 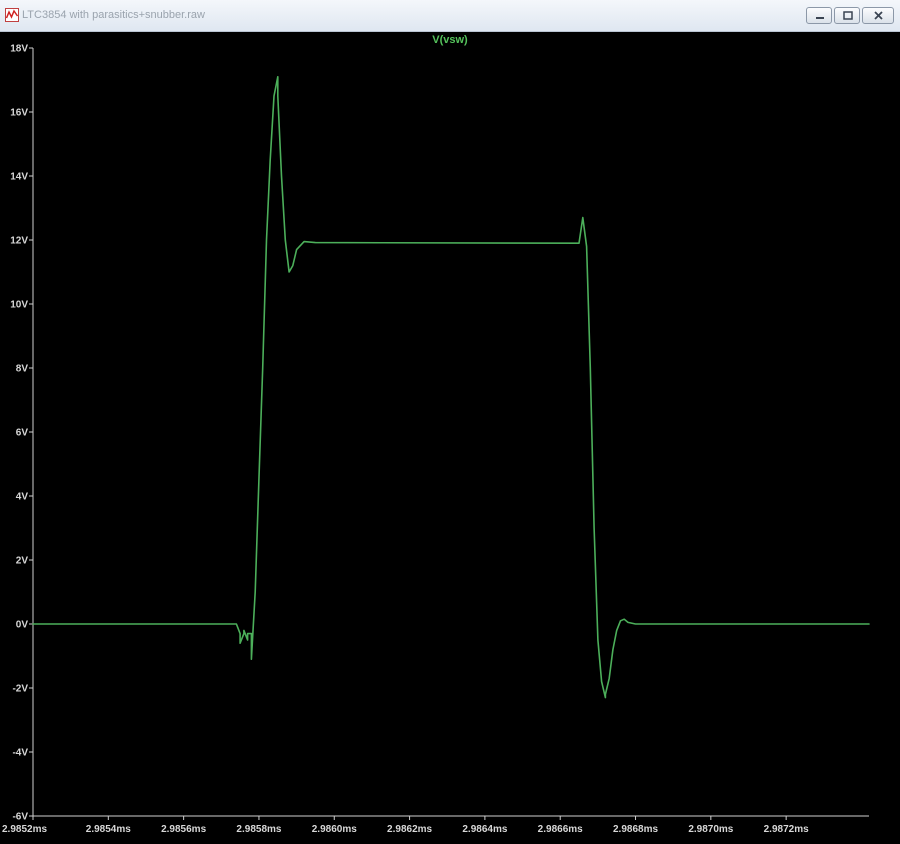 I want to click on close-icon, so click(x=878, y=15).